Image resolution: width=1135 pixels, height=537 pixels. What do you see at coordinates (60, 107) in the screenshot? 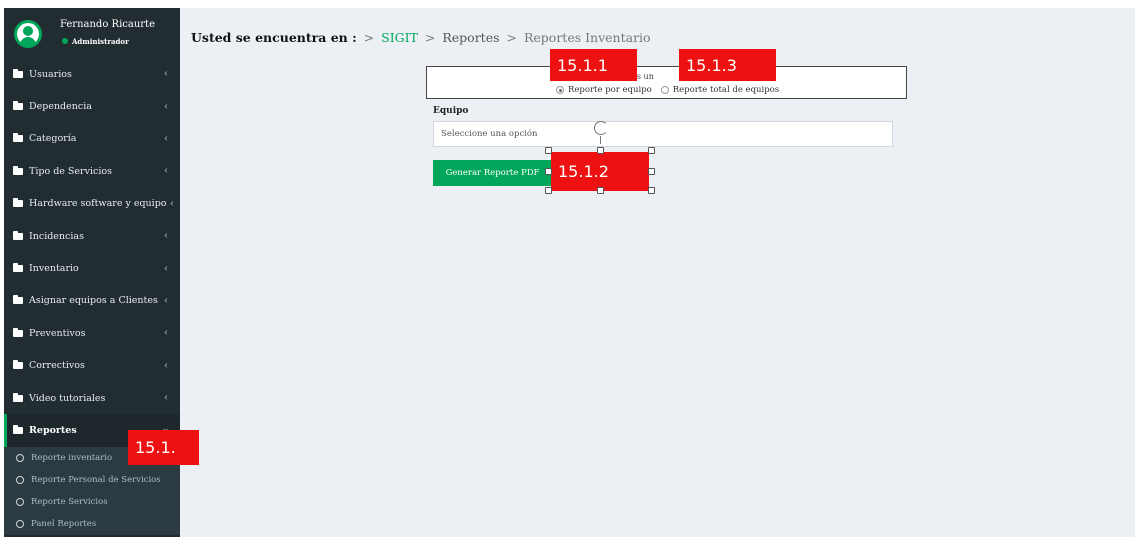
I see `sidebar-item-label: Dependencia` at bounding box center [60, 107].